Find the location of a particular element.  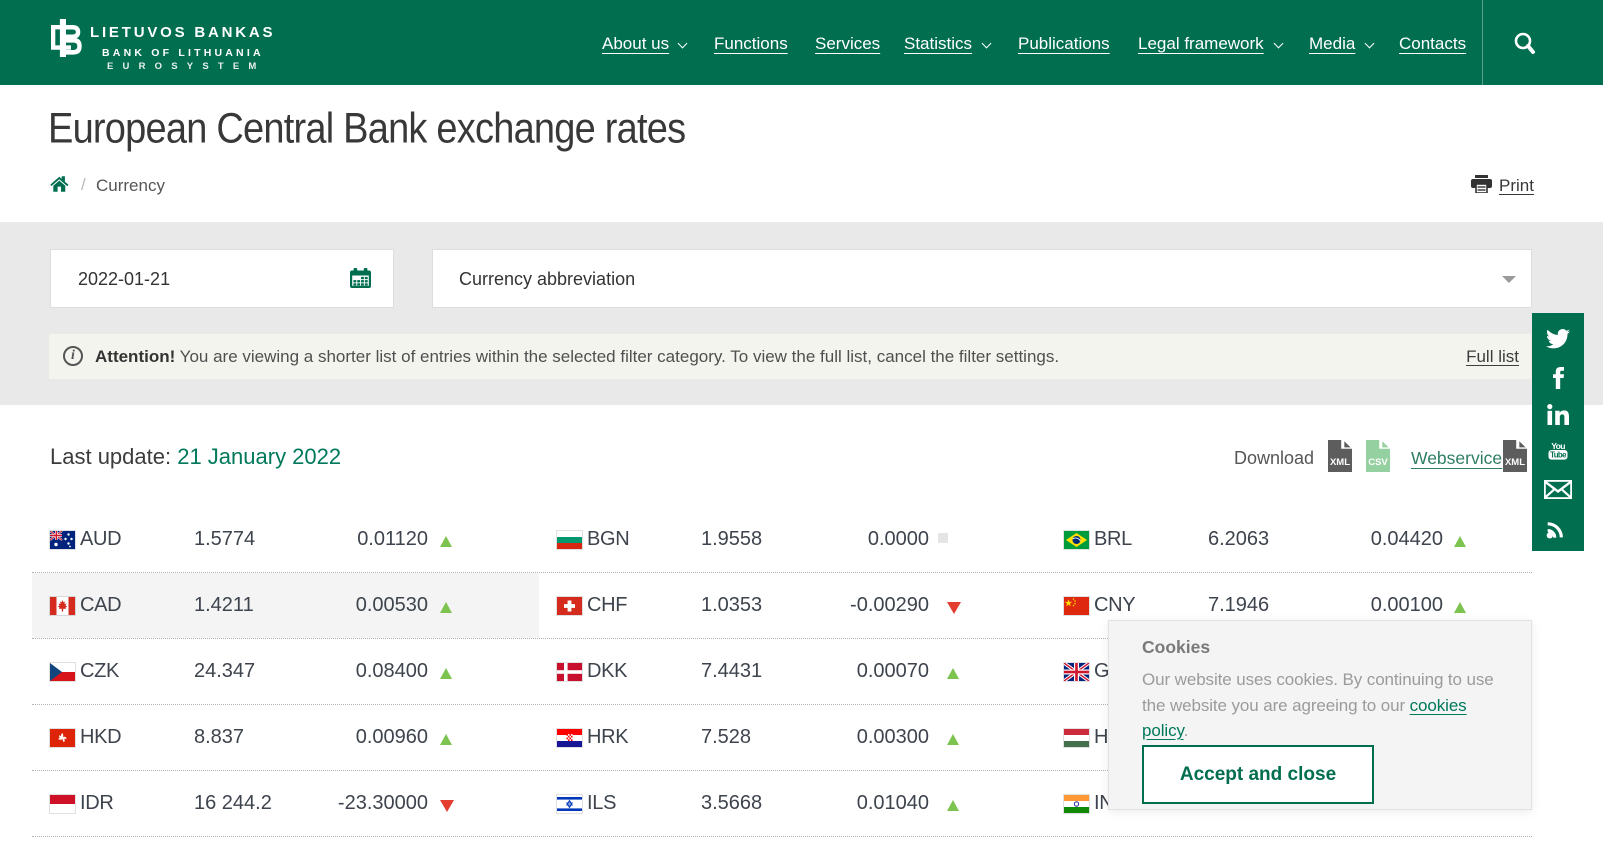

svg-text: Tube is located at coordinates (1558, 455).